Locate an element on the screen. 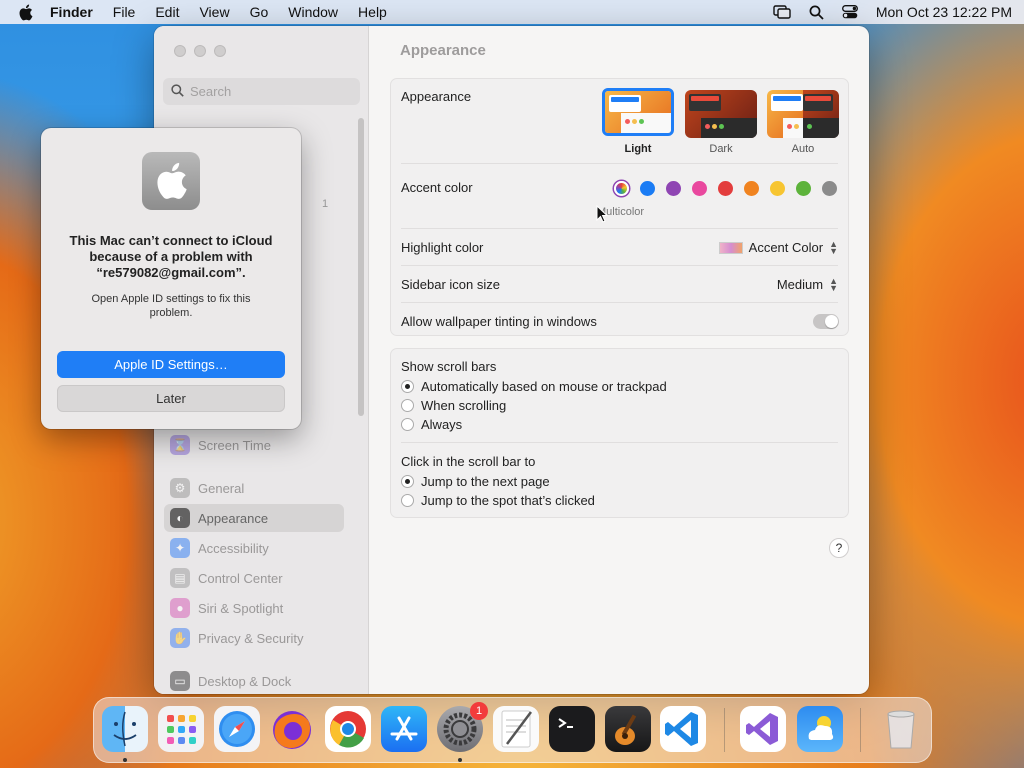 This screenshot has width=1024, height=768. sidebar-item-label: General is located at coordinates (221, 488).